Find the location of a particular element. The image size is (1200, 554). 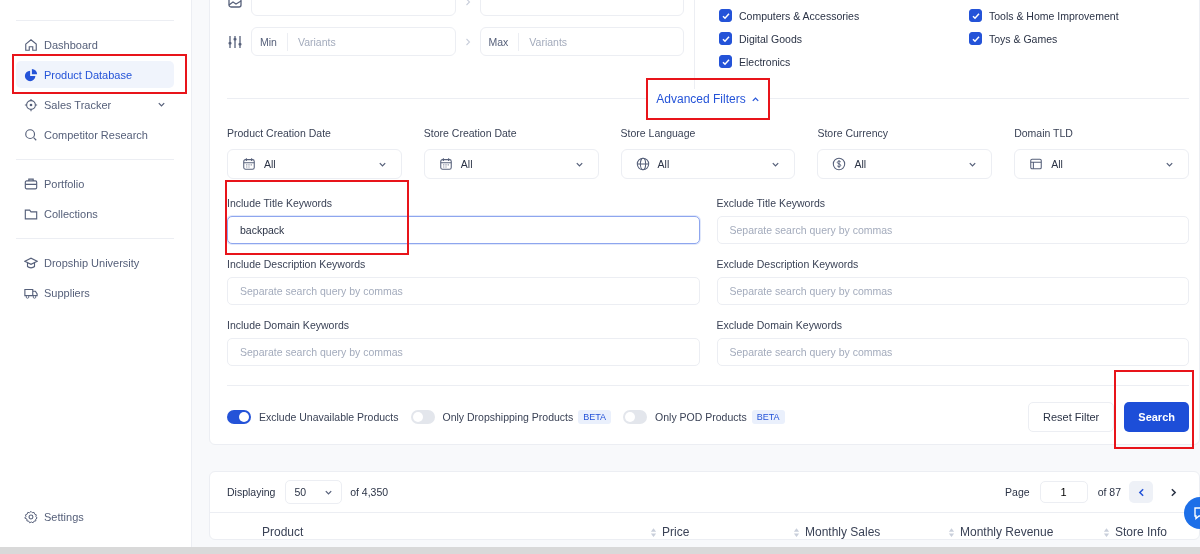

field-label: Store Creation Date is located at coordinates (470, 133).